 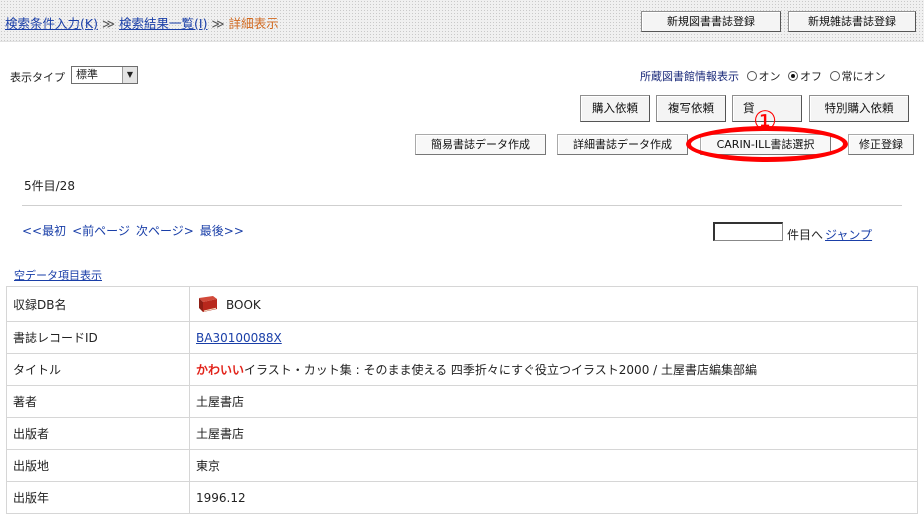 What do you see at coordinates (691, 108) in the screenshot?
I see `copy-request-button: 複写依頼` at bounding box center [691, 108].